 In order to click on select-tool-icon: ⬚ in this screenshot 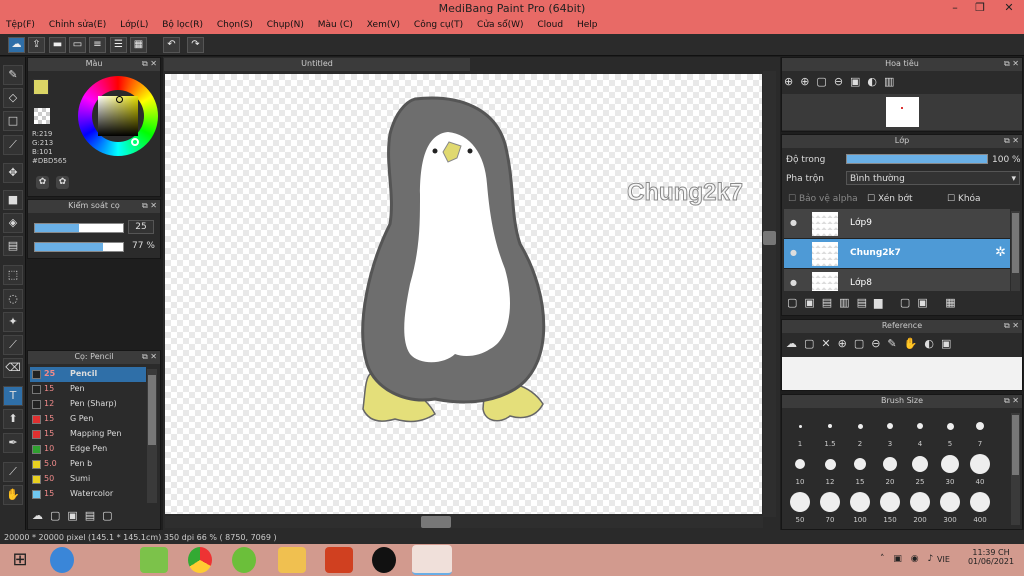, I will do `click(13, 275)`.